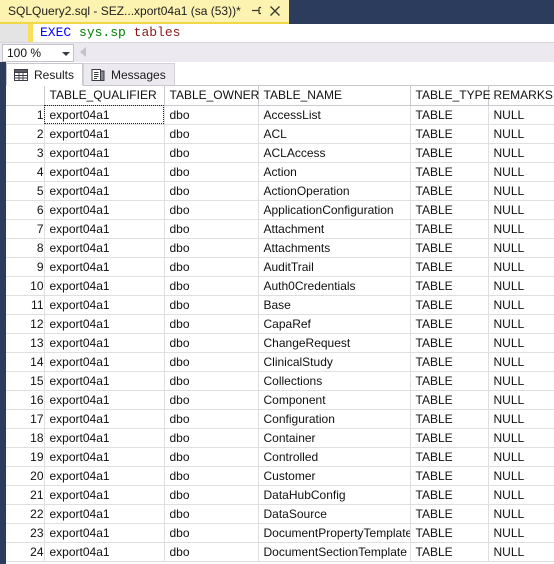 The height and width of the screenshot is (564, 554). What do you see at coordinates (104, 96) in the screenshot?
I see `column-header-table-qualifier: TABLE_QUALIFIER` at bounding box center [104, 96].